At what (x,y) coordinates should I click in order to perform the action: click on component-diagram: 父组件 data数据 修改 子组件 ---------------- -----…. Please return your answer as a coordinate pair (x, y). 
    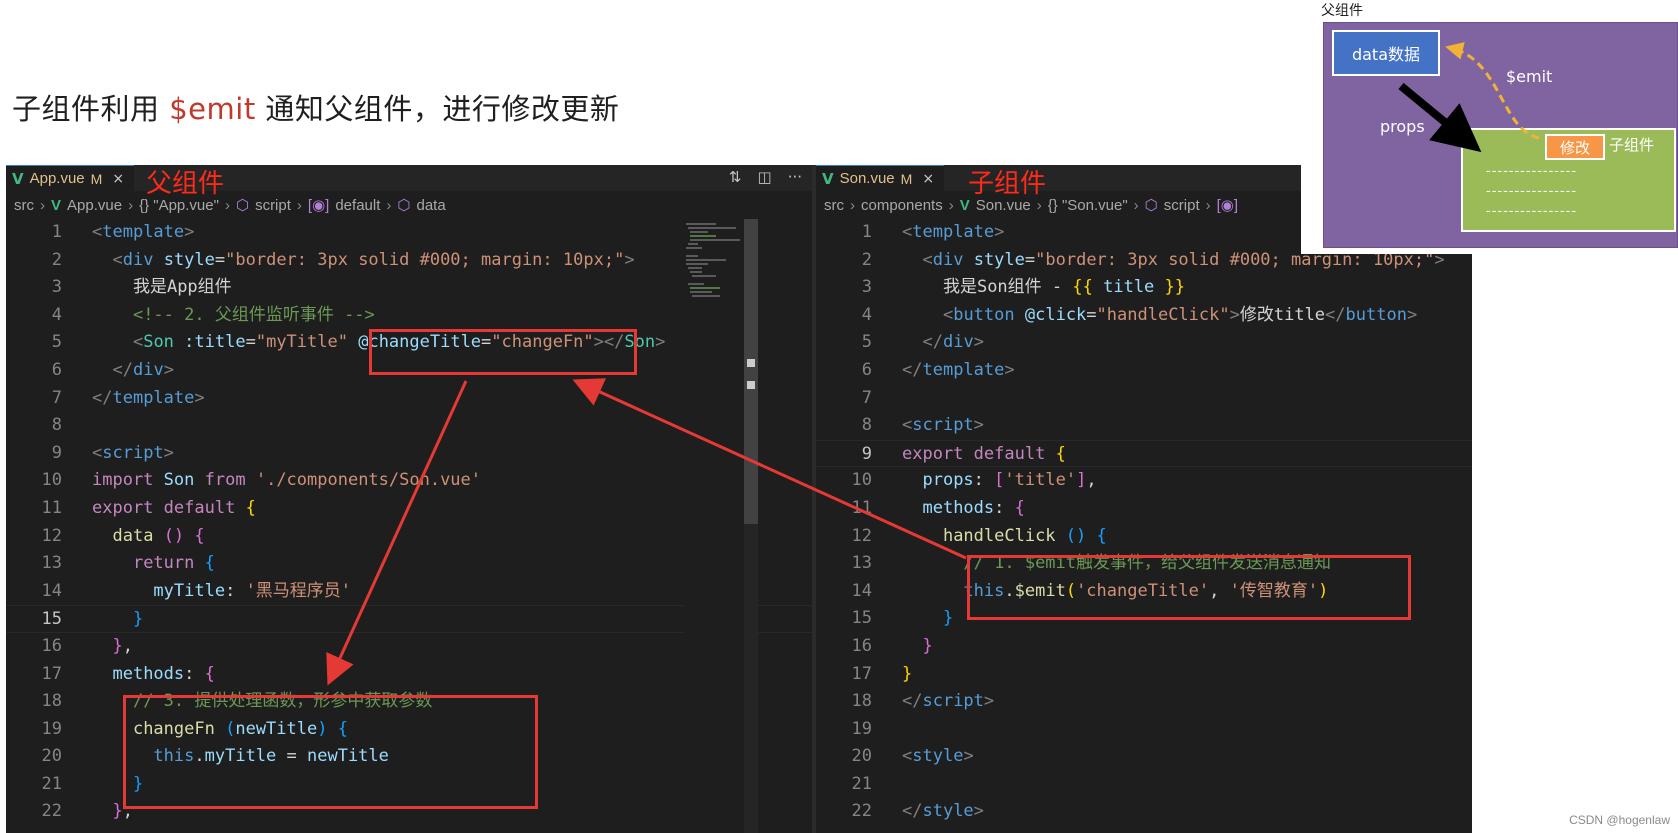
    Looking at the image, I should click on (1489, 127).